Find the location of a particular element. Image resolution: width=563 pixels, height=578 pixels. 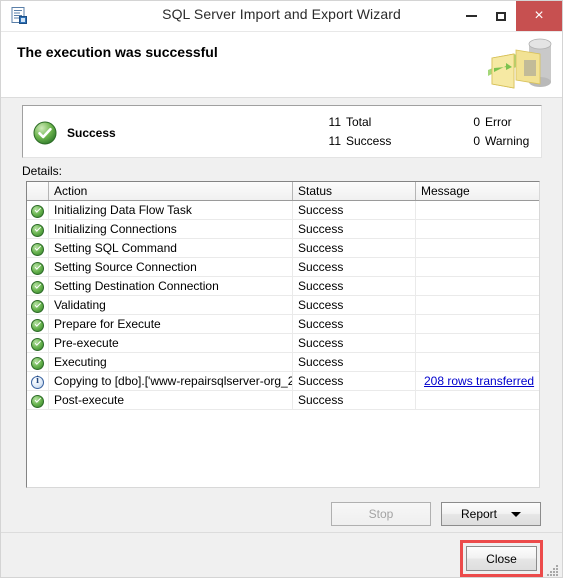

row-action-cell: Validating is located at coordinates (171, 305).